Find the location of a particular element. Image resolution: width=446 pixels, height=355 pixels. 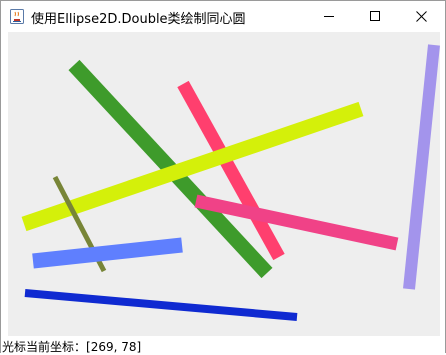

maximize-icon is located at coordinates (375, 16).